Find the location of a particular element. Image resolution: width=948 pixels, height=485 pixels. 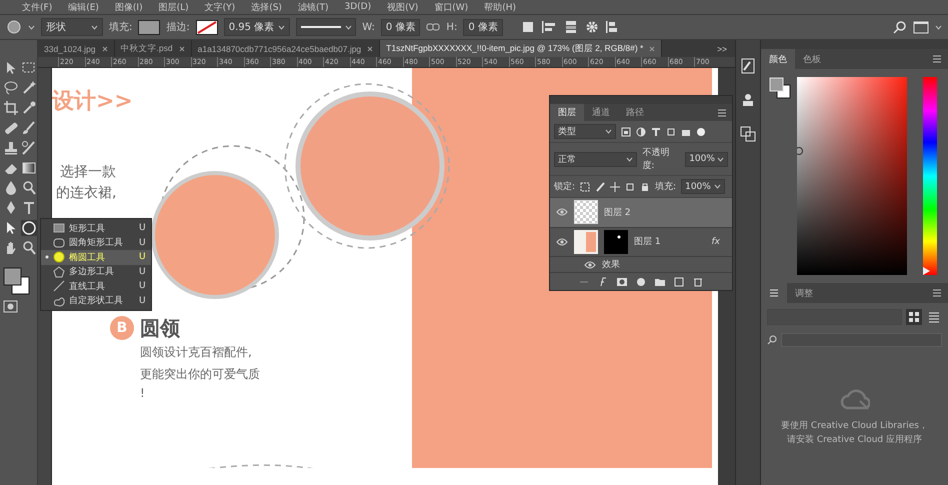

height-field: 0 像素 is located at coordinates (483, 27).